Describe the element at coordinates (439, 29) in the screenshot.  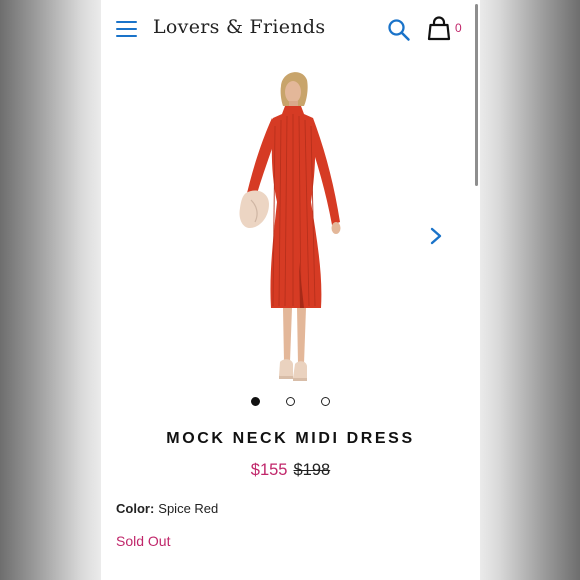
I see `shopping-bag-icon` at that location.